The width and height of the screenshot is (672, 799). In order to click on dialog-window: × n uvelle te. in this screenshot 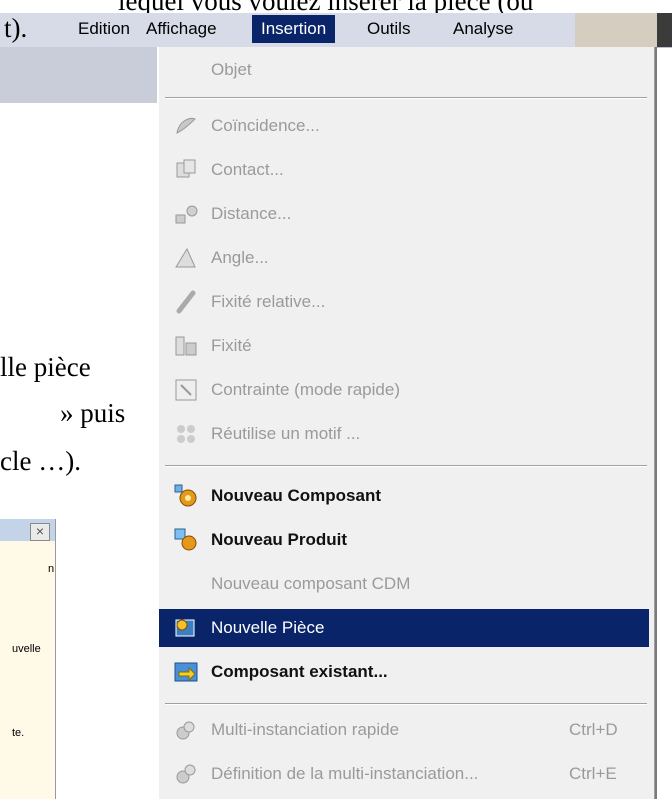, I will do `click(28, 659)`.